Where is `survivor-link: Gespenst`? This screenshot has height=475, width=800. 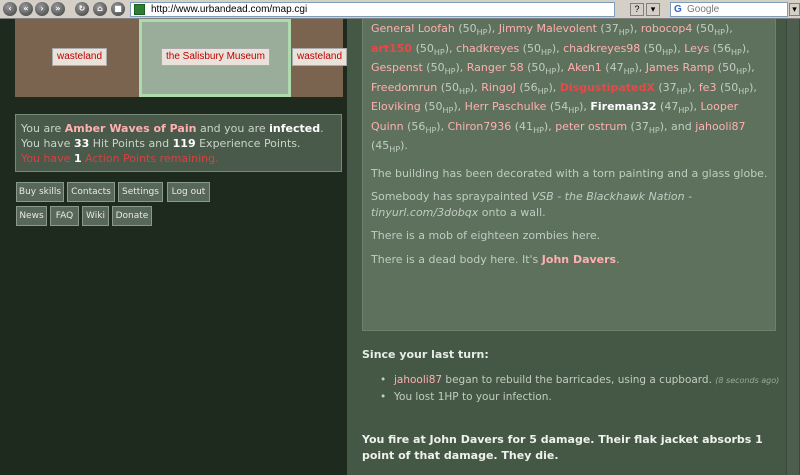
survivor-link: Gespenst is located at coordinates (397, 67).